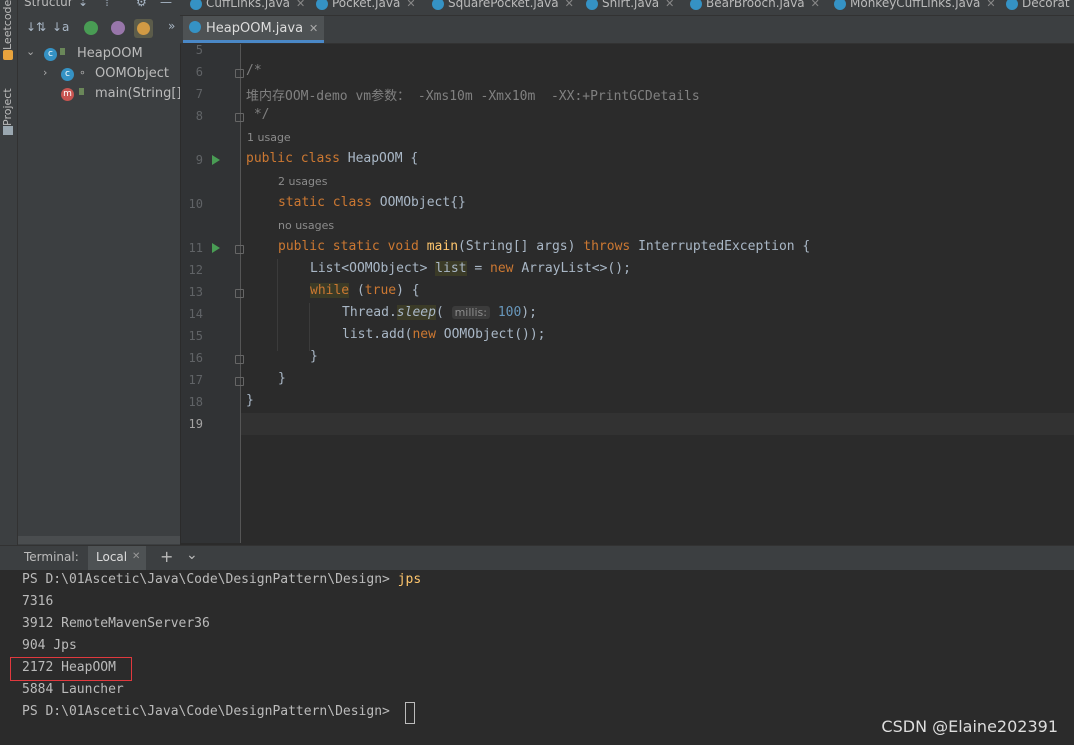 The image size is (1074, 745). What do you see at coordinates (372, 202) in the screenshot?
I see `code-line-10: static class OOMObject{}` at bounding box center [372, 202].